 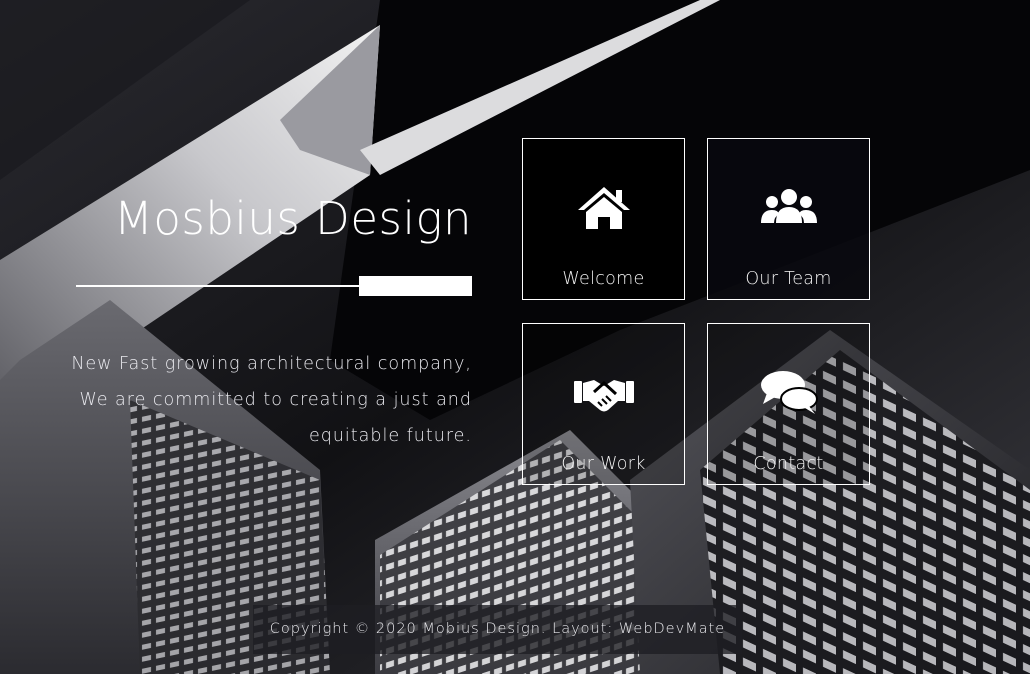 I want to click on nav-tile-label: Our Work, so click(x=603, y=464).